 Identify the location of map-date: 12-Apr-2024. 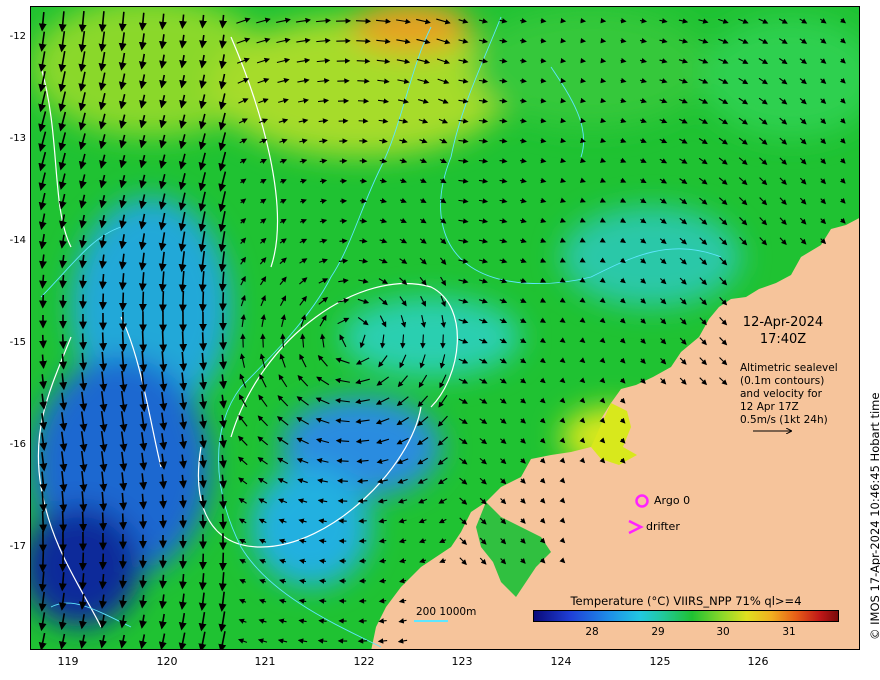
(783, 322).